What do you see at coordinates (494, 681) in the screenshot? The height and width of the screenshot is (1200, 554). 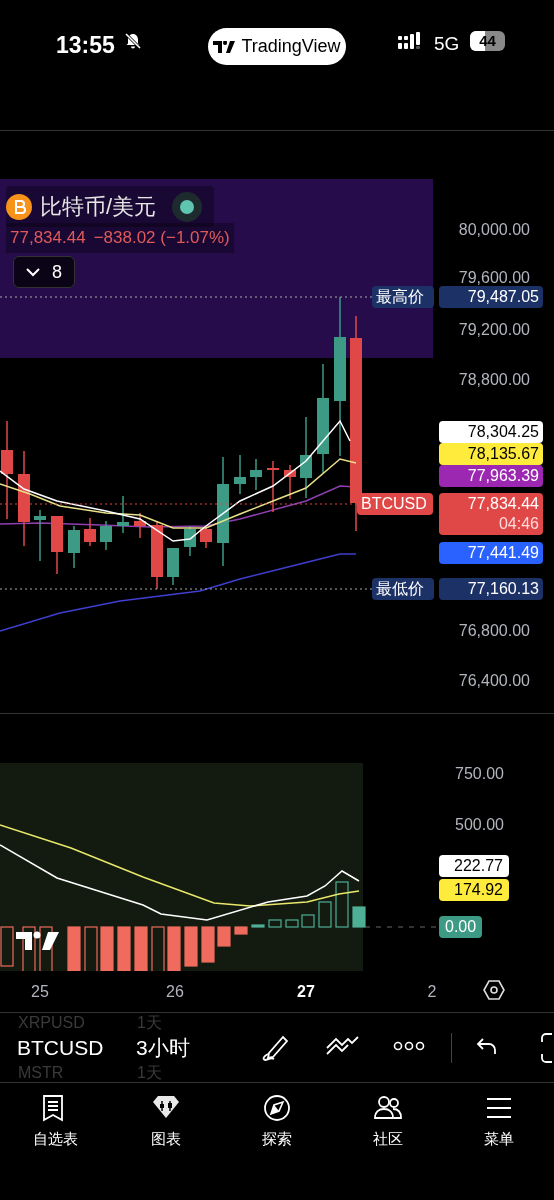 I see `price-axis-label: 76,400.00` at bounding box center [494, 681].